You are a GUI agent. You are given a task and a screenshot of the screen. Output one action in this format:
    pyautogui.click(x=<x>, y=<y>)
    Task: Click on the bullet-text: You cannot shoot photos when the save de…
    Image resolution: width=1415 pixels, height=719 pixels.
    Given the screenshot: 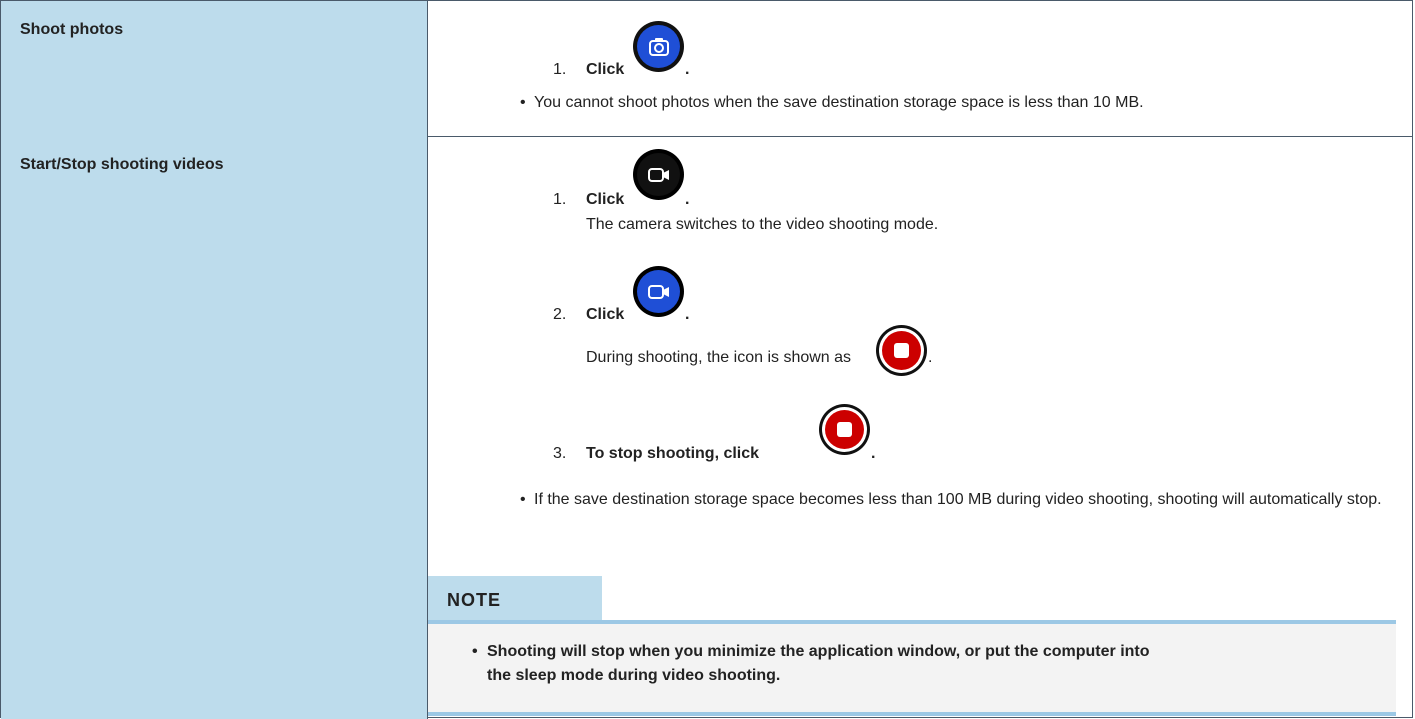 What is the action you would take?
    pyautogui.click(x=839, y=102)
    